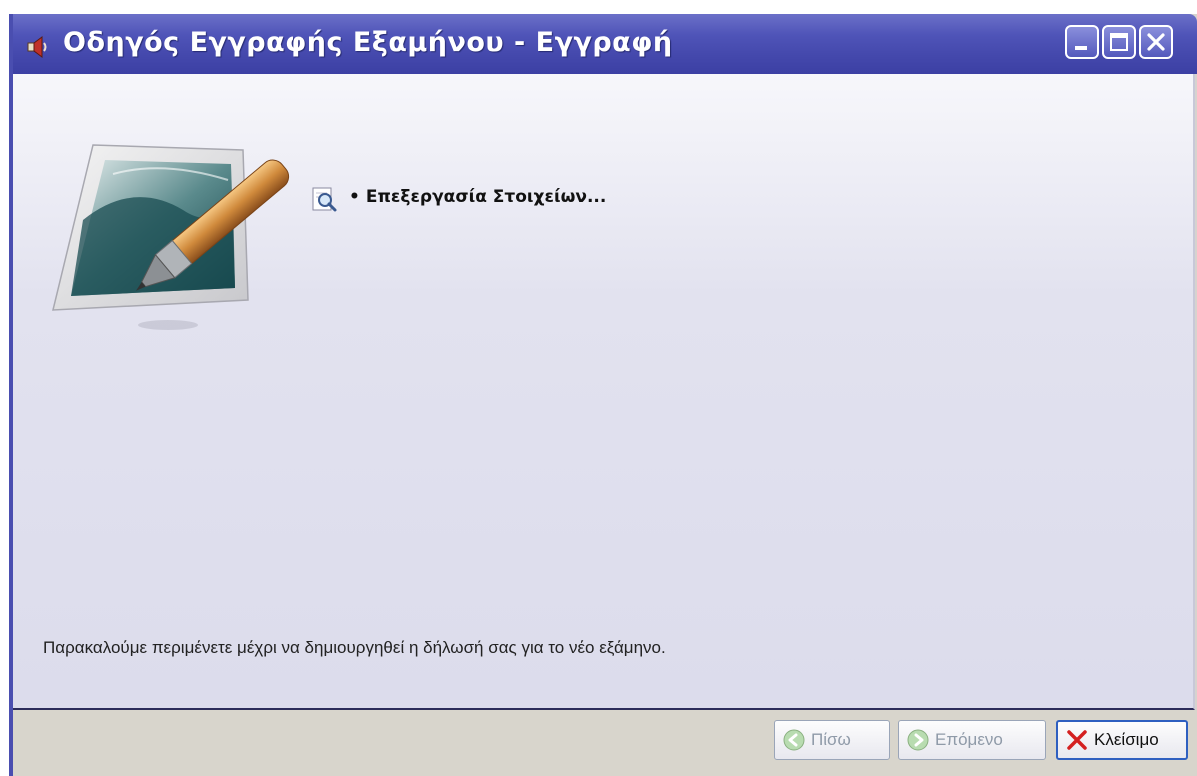 Image resolution: width=1197 pixels, height=776 pixels. I want to click on close-icon, so click(1156, 42).